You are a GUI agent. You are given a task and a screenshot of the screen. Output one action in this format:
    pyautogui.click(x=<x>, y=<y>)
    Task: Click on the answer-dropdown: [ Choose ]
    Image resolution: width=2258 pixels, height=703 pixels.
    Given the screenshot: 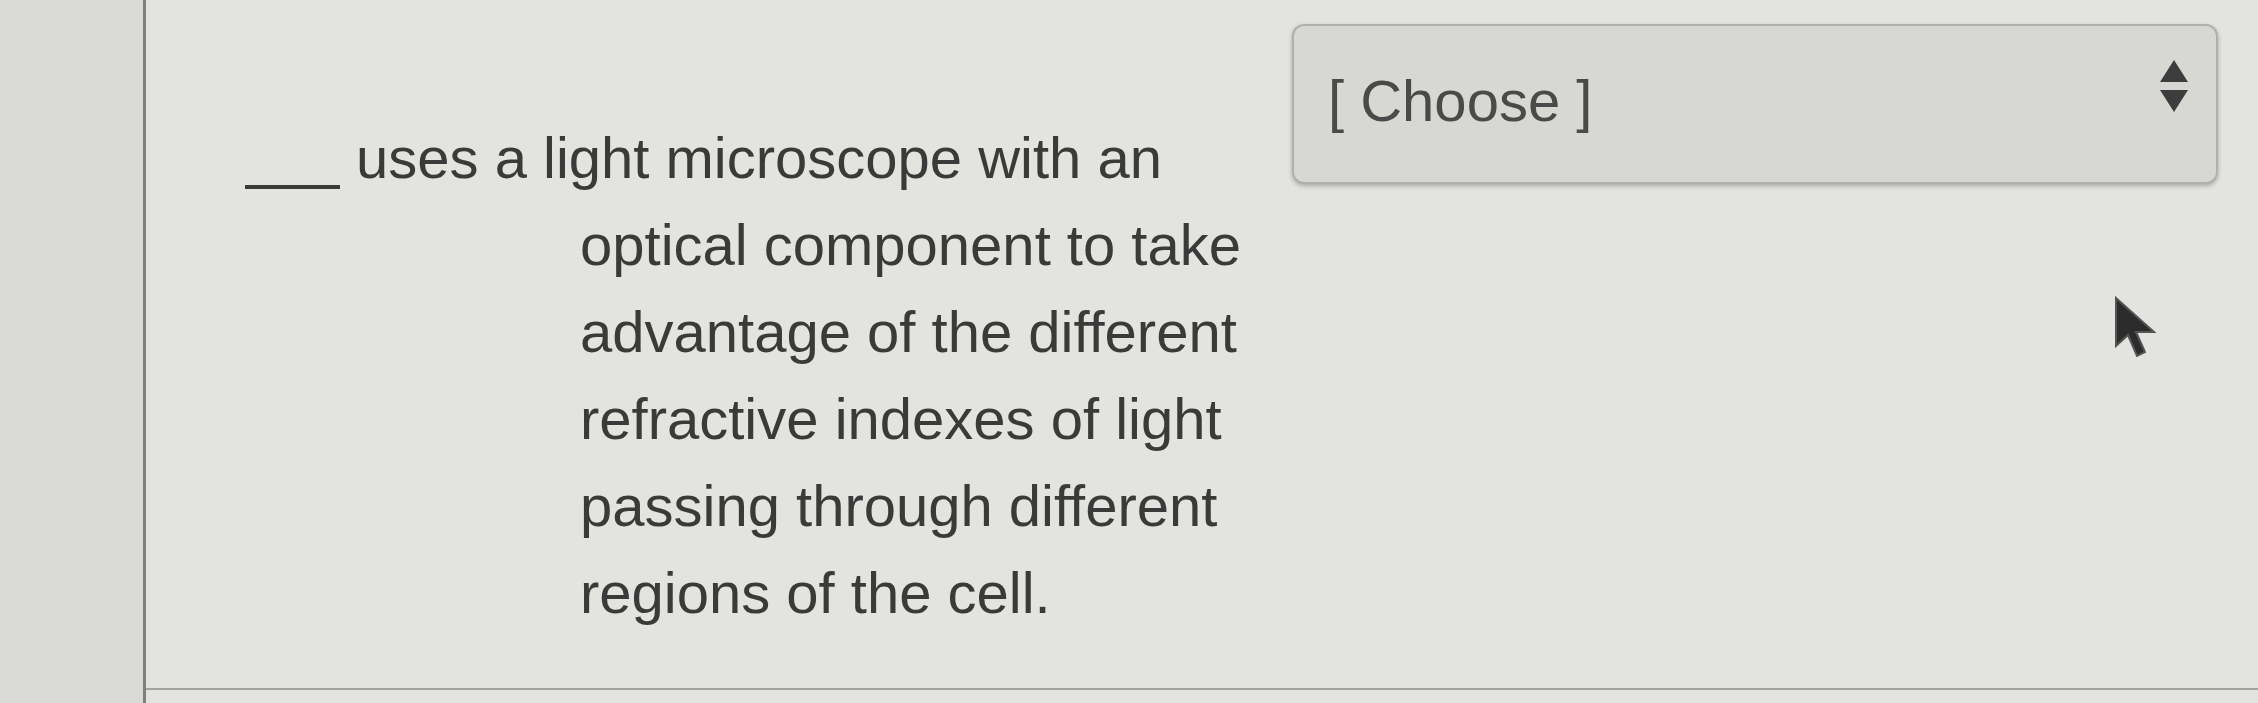 What is the action you would take?
    pyautogui.click(x=1755, y=104)
    